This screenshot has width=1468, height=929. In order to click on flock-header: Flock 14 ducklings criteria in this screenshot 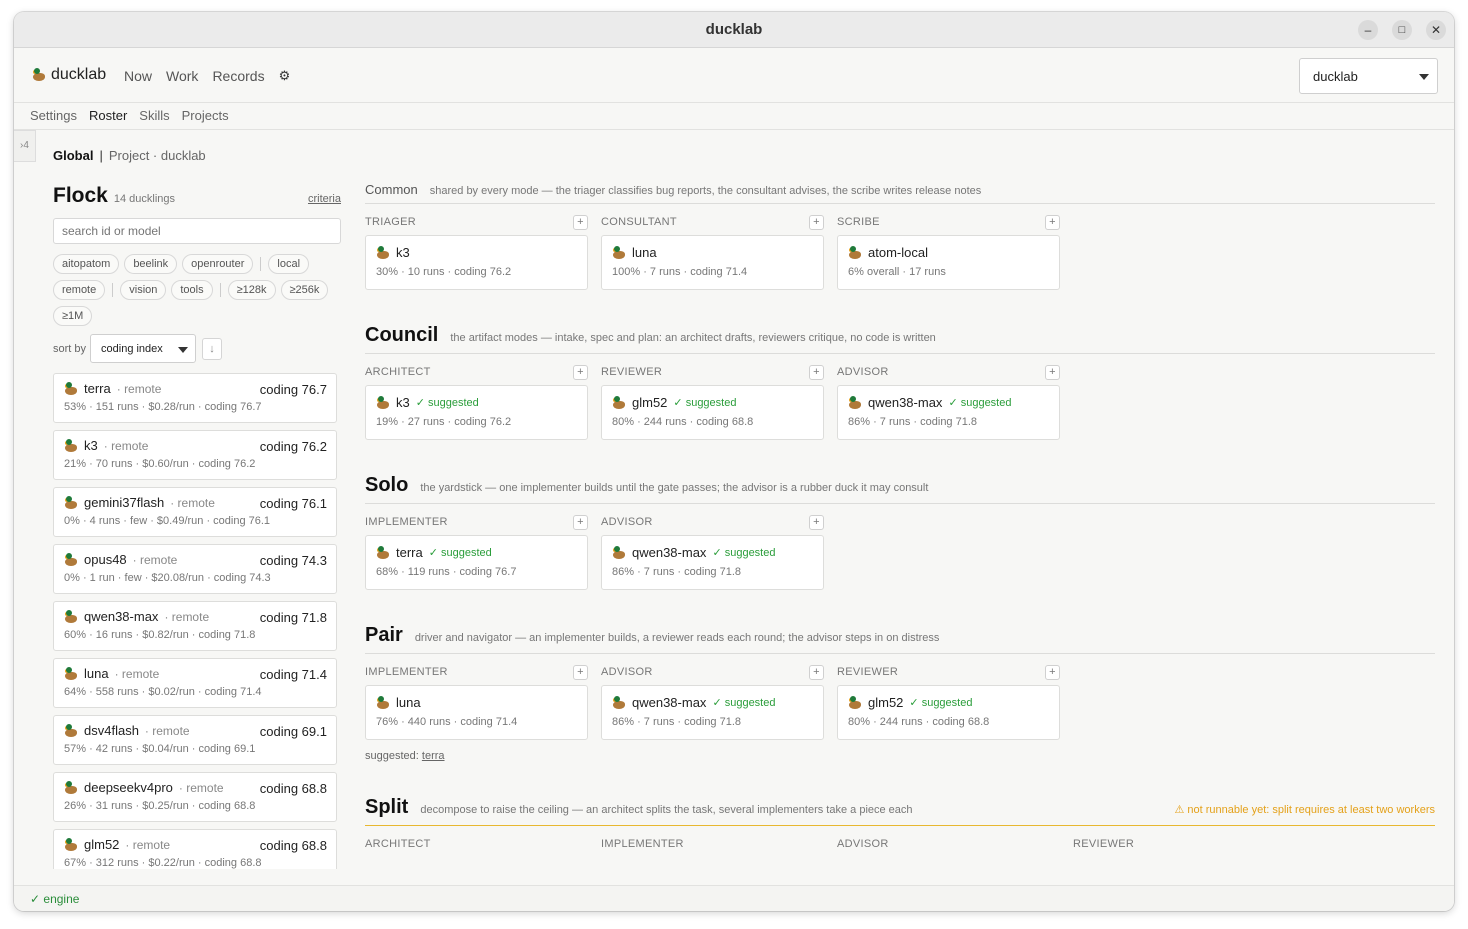, I will do `click(197, 198)`.